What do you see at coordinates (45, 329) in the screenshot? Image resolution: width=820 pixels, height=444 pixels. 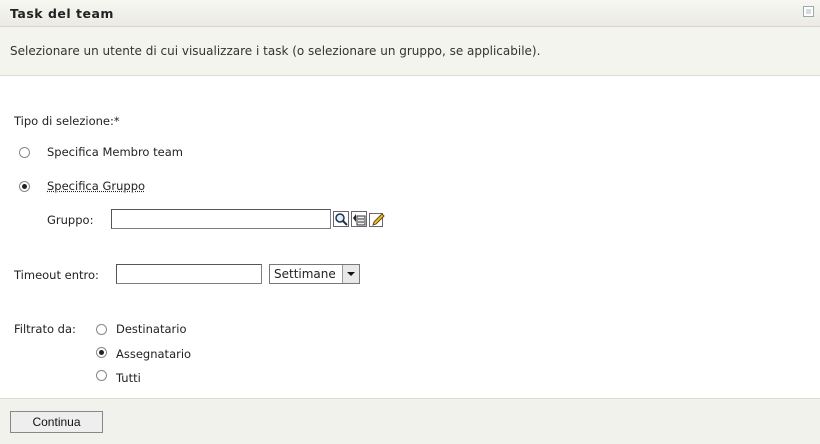 I see `filter-label: Filtrato da:` at bounding box center [45, 329].